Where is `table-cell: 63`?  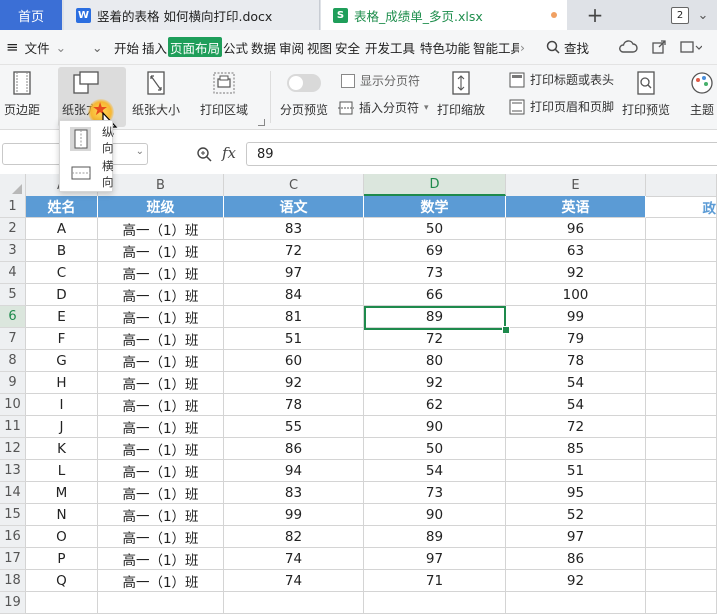
table-cell: 63 is located at coordinates (576, 251).